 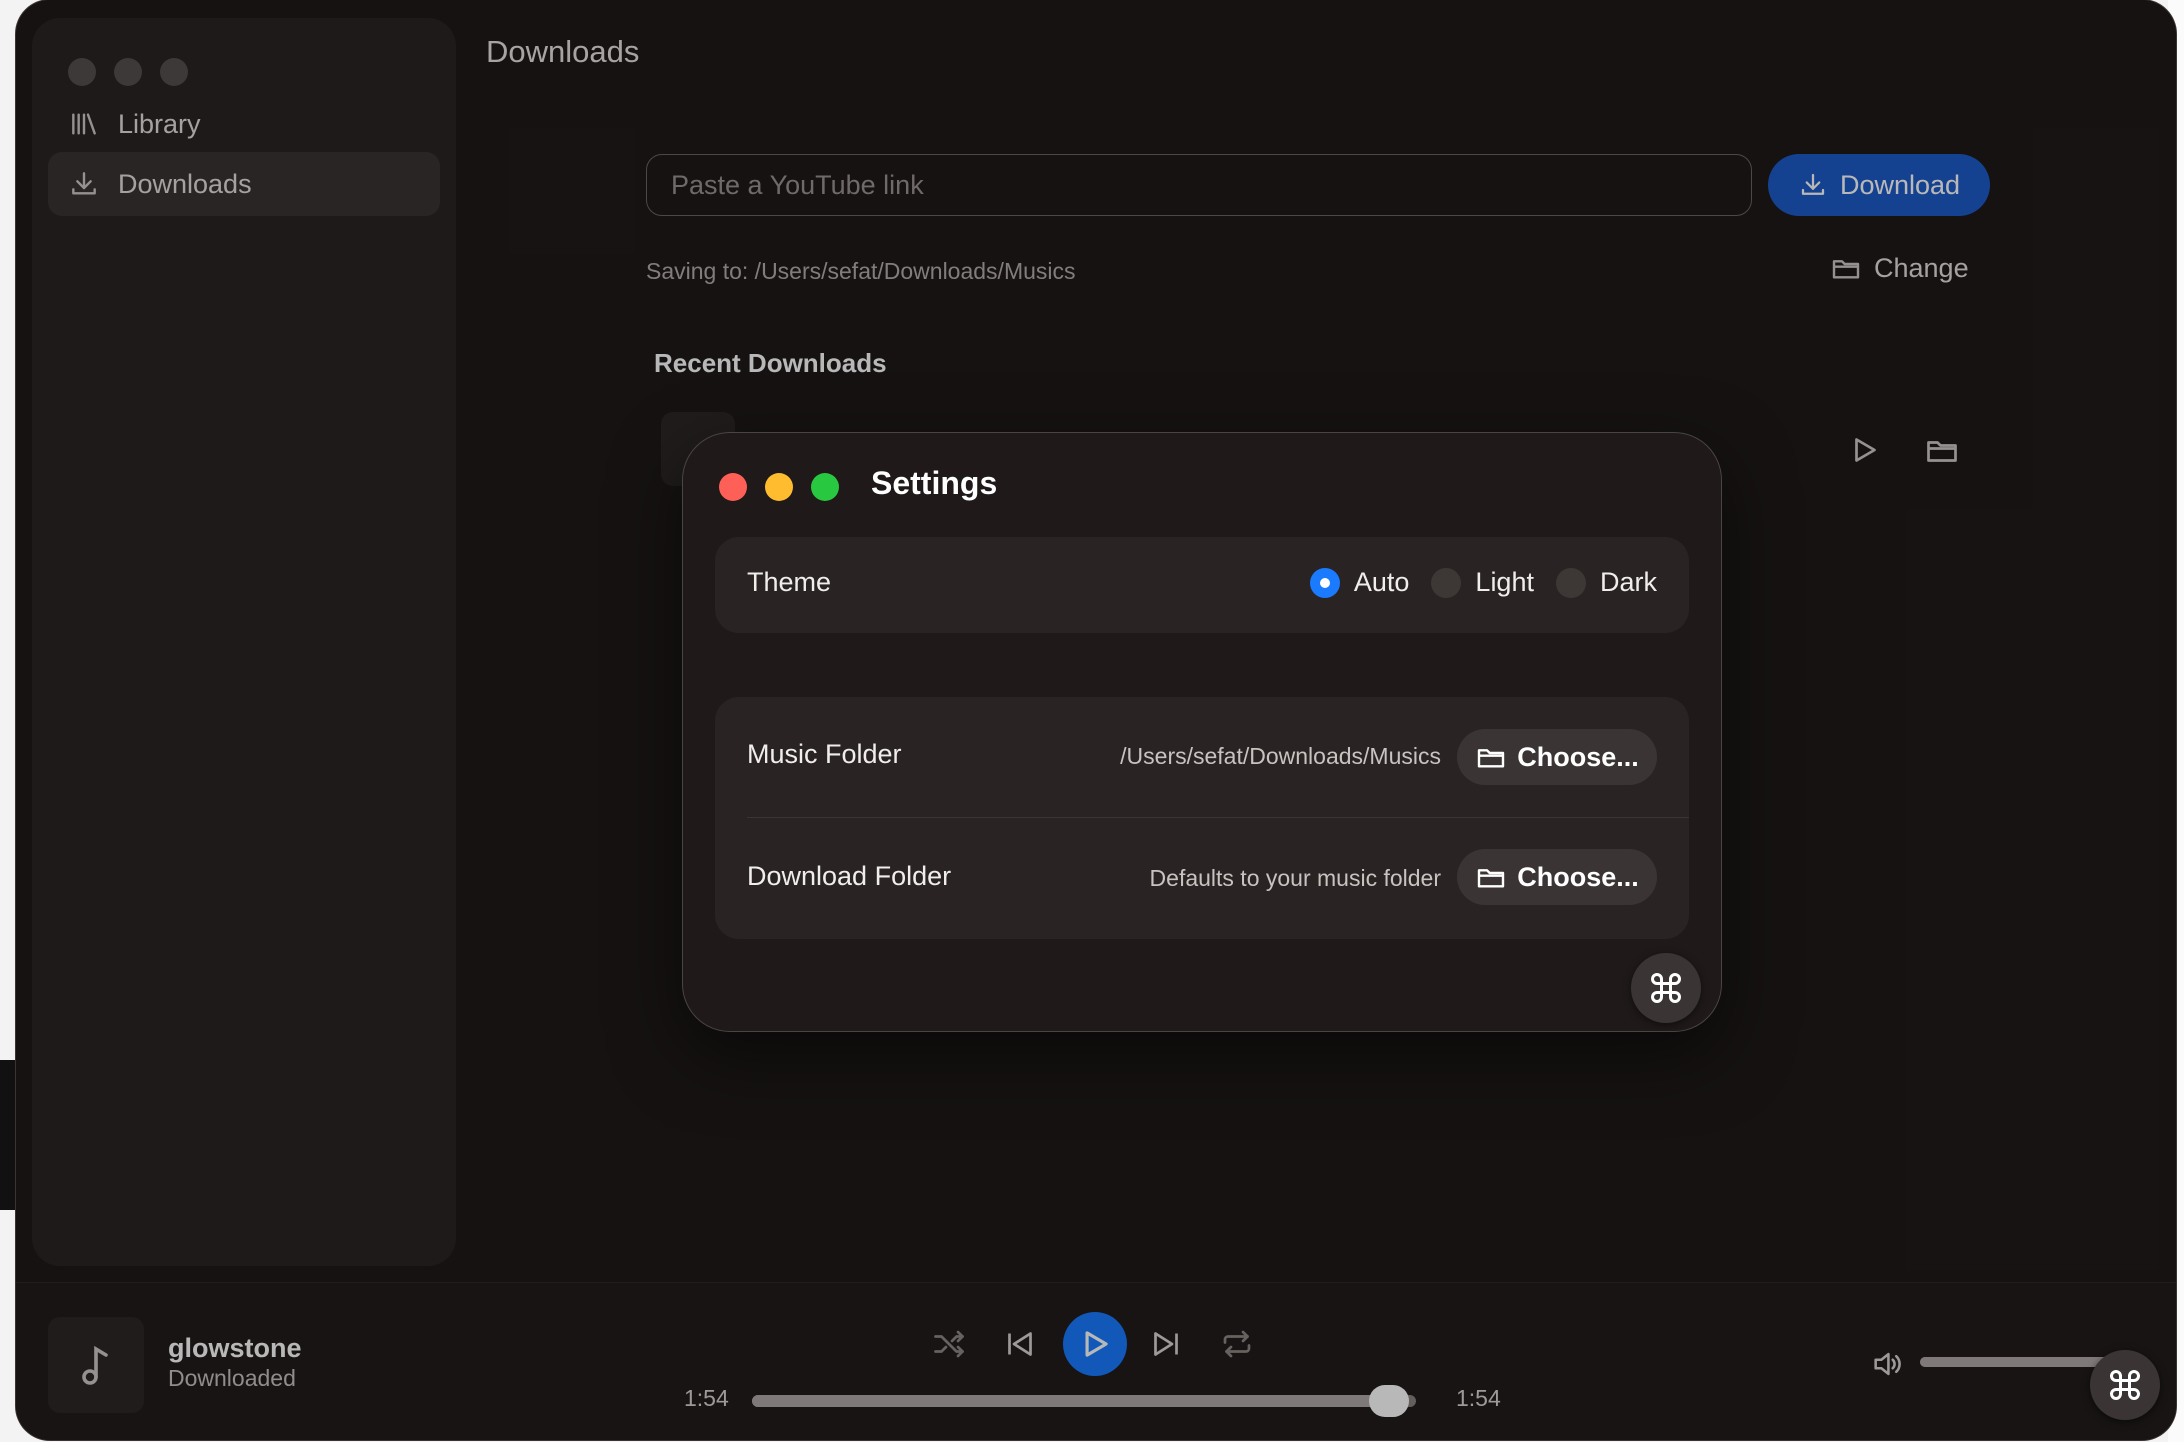 I want to click on theme-option-auto: Auto, so click(x=1359, y=582).